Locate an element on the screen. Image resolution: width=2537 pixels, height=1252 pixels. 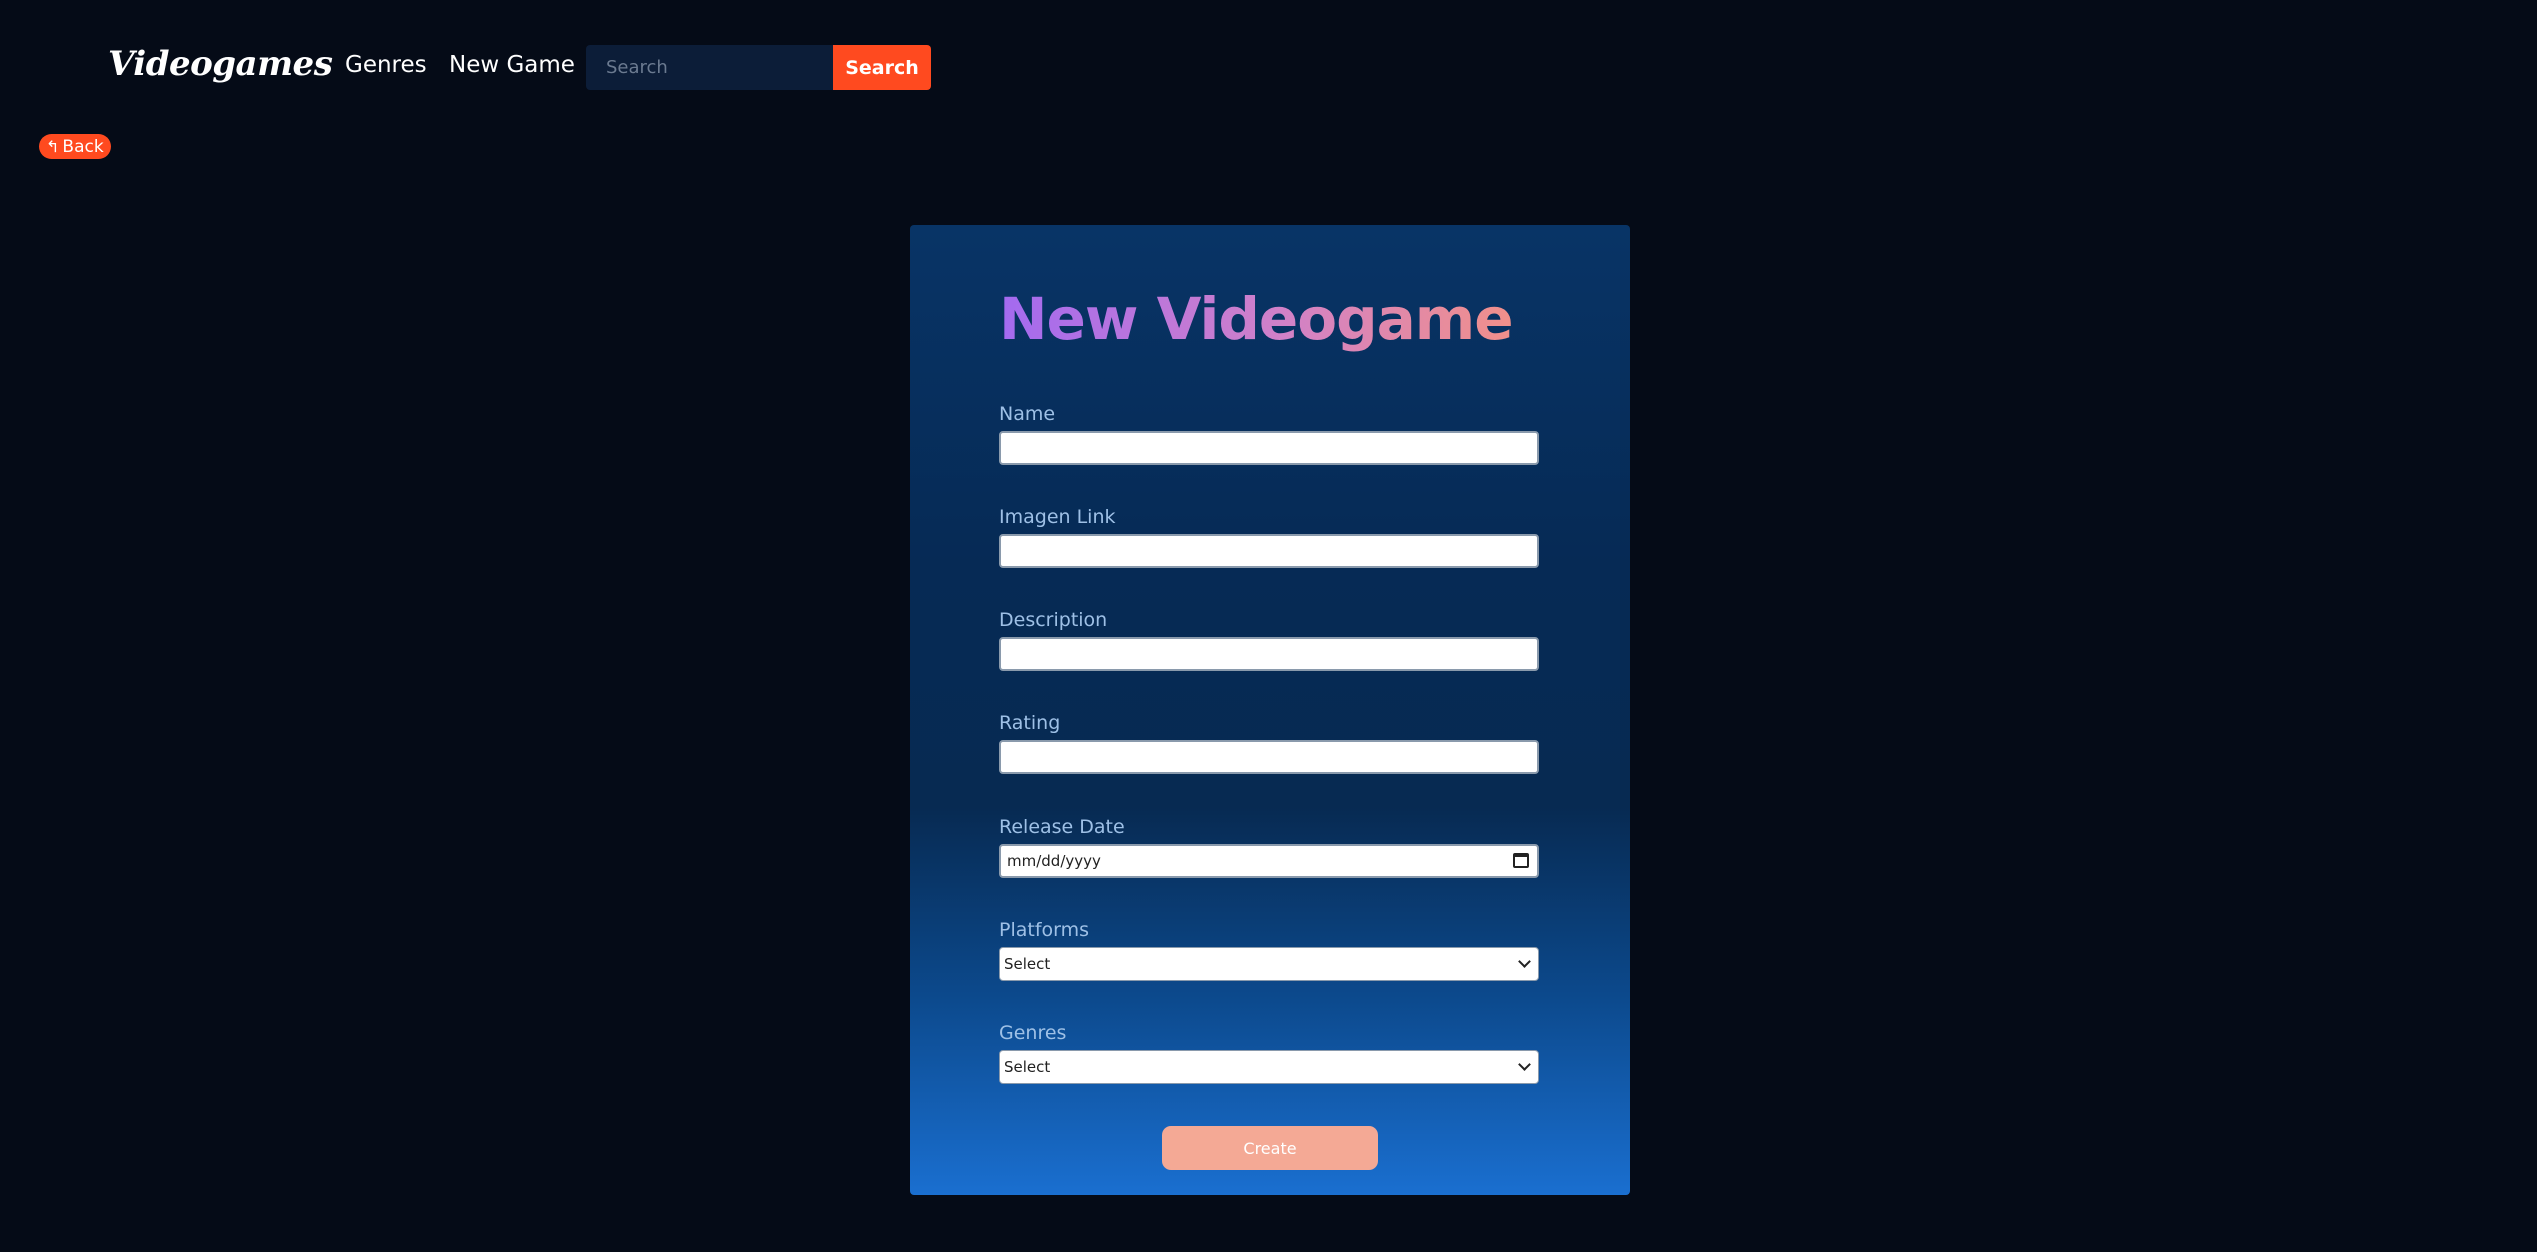
genres-selected-value: Select is located at coordinates (1027, 1067).